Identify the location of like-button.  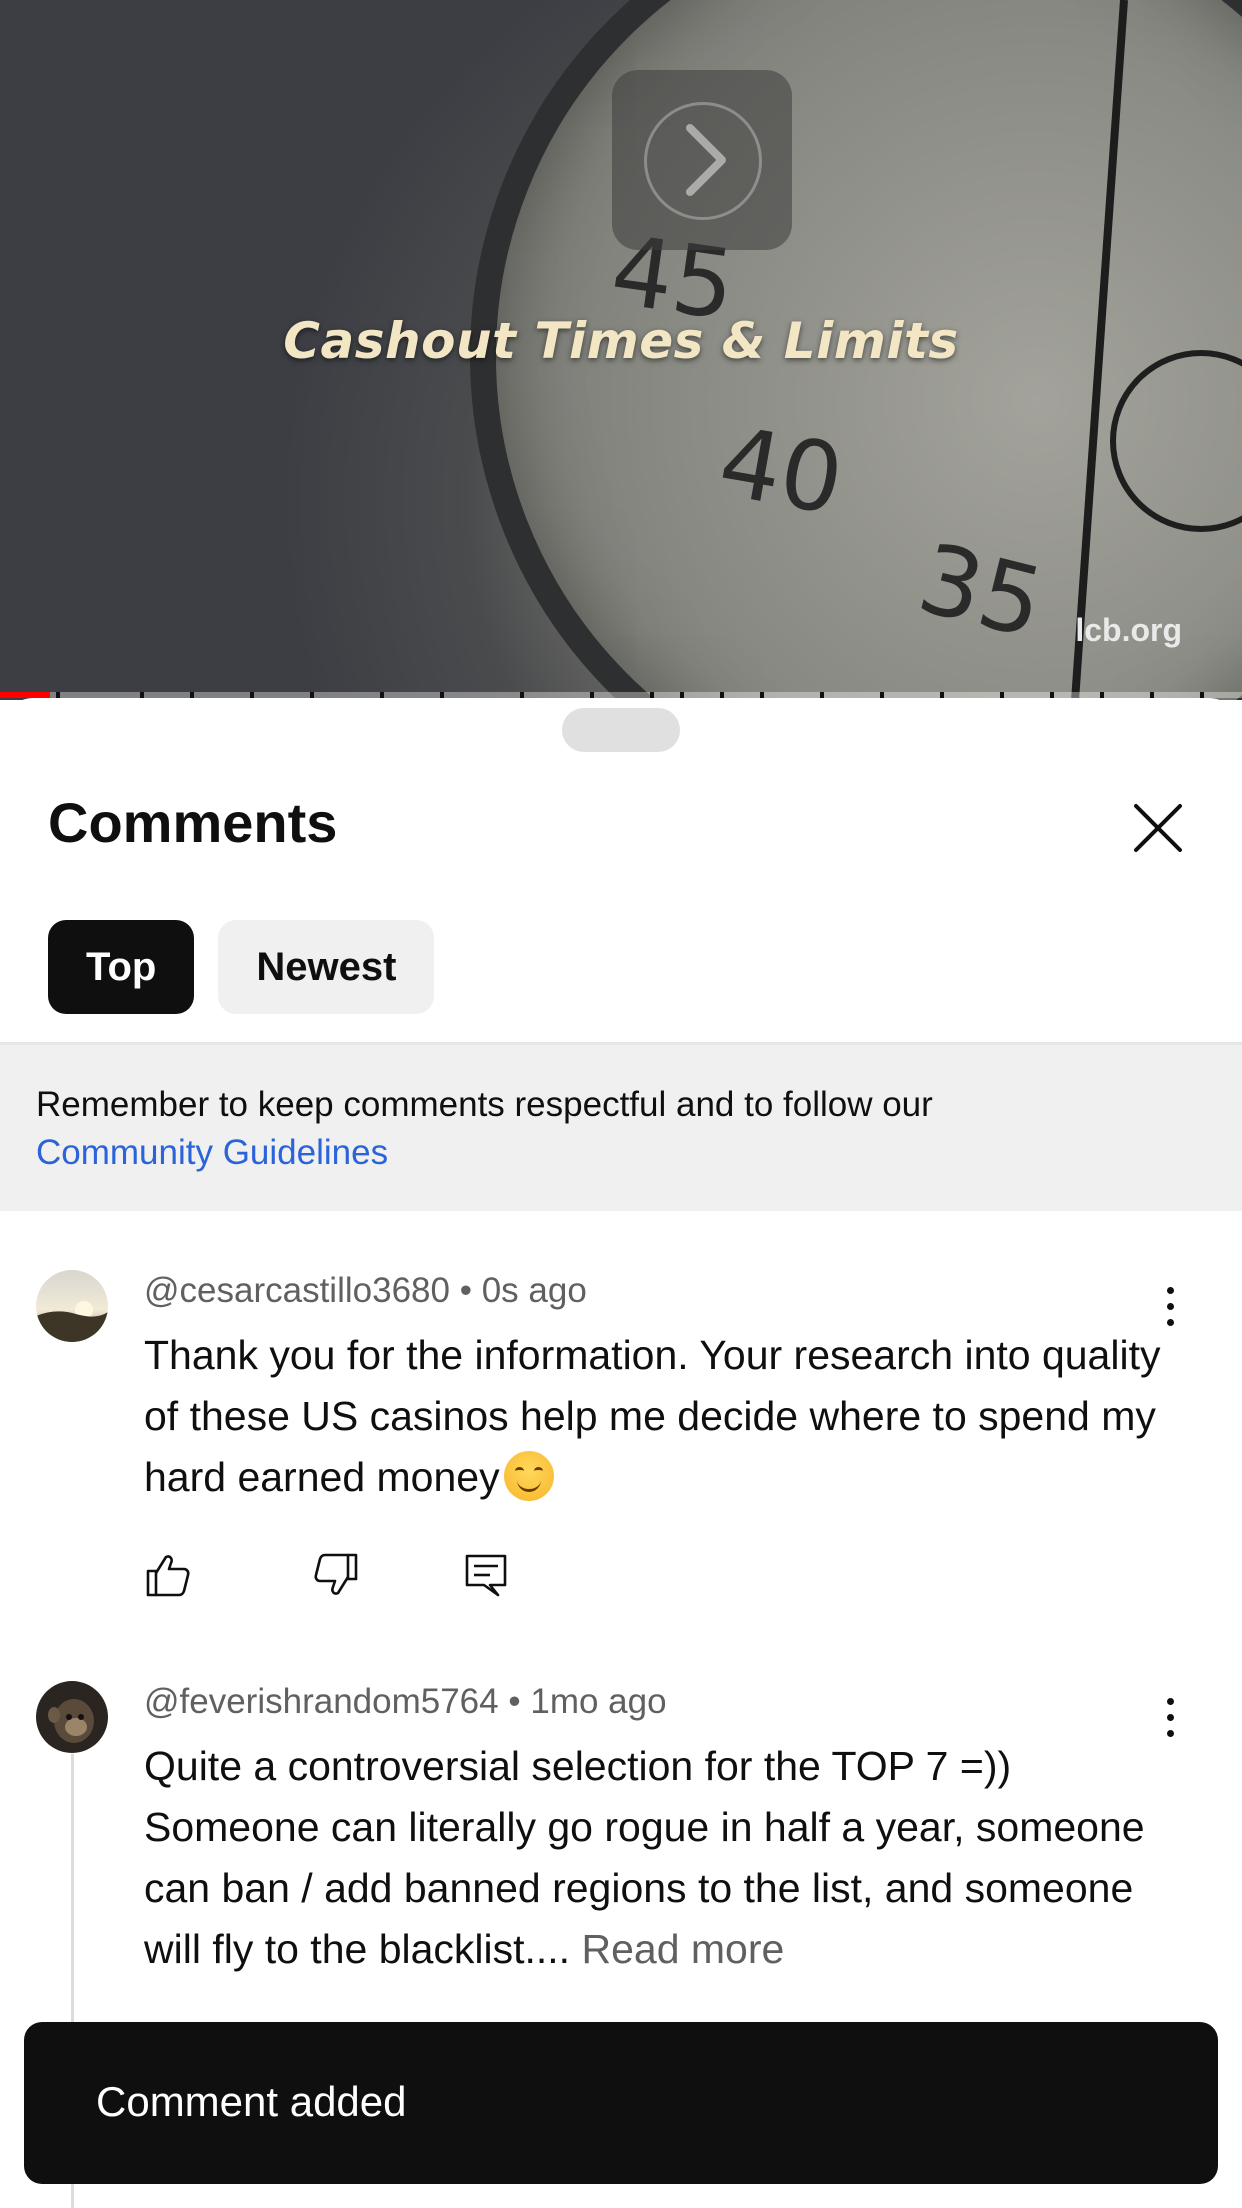
(168, 1575).